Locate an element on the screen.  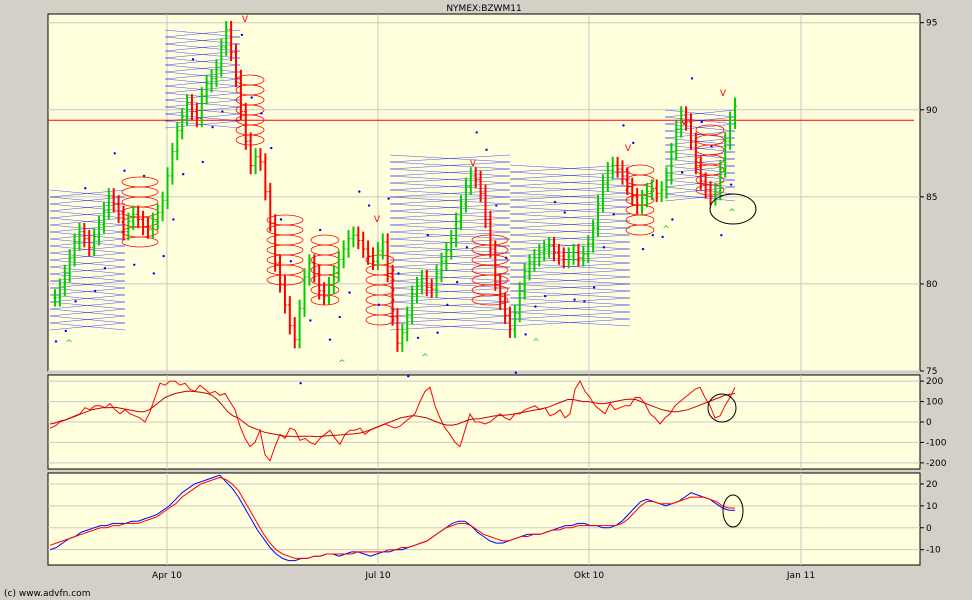
y-tick-label: -200 is located at coordinates (936, 464).